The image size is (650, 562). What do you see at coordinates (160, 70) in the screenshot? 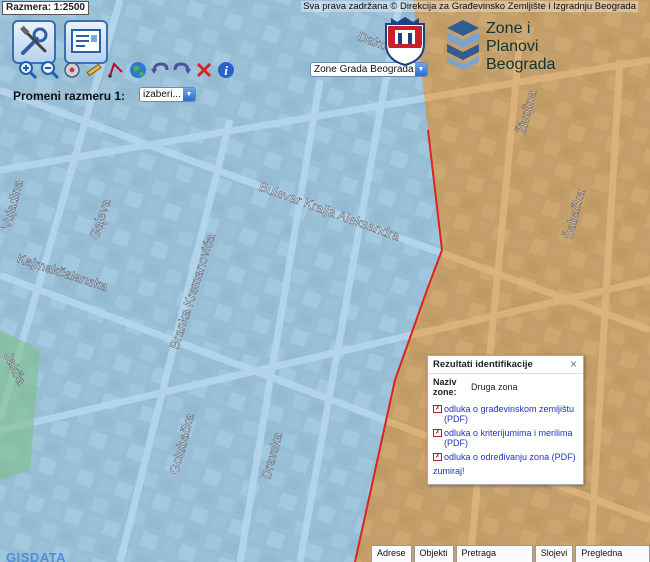
I see `undo-icon` at bounding box center [160, 70].